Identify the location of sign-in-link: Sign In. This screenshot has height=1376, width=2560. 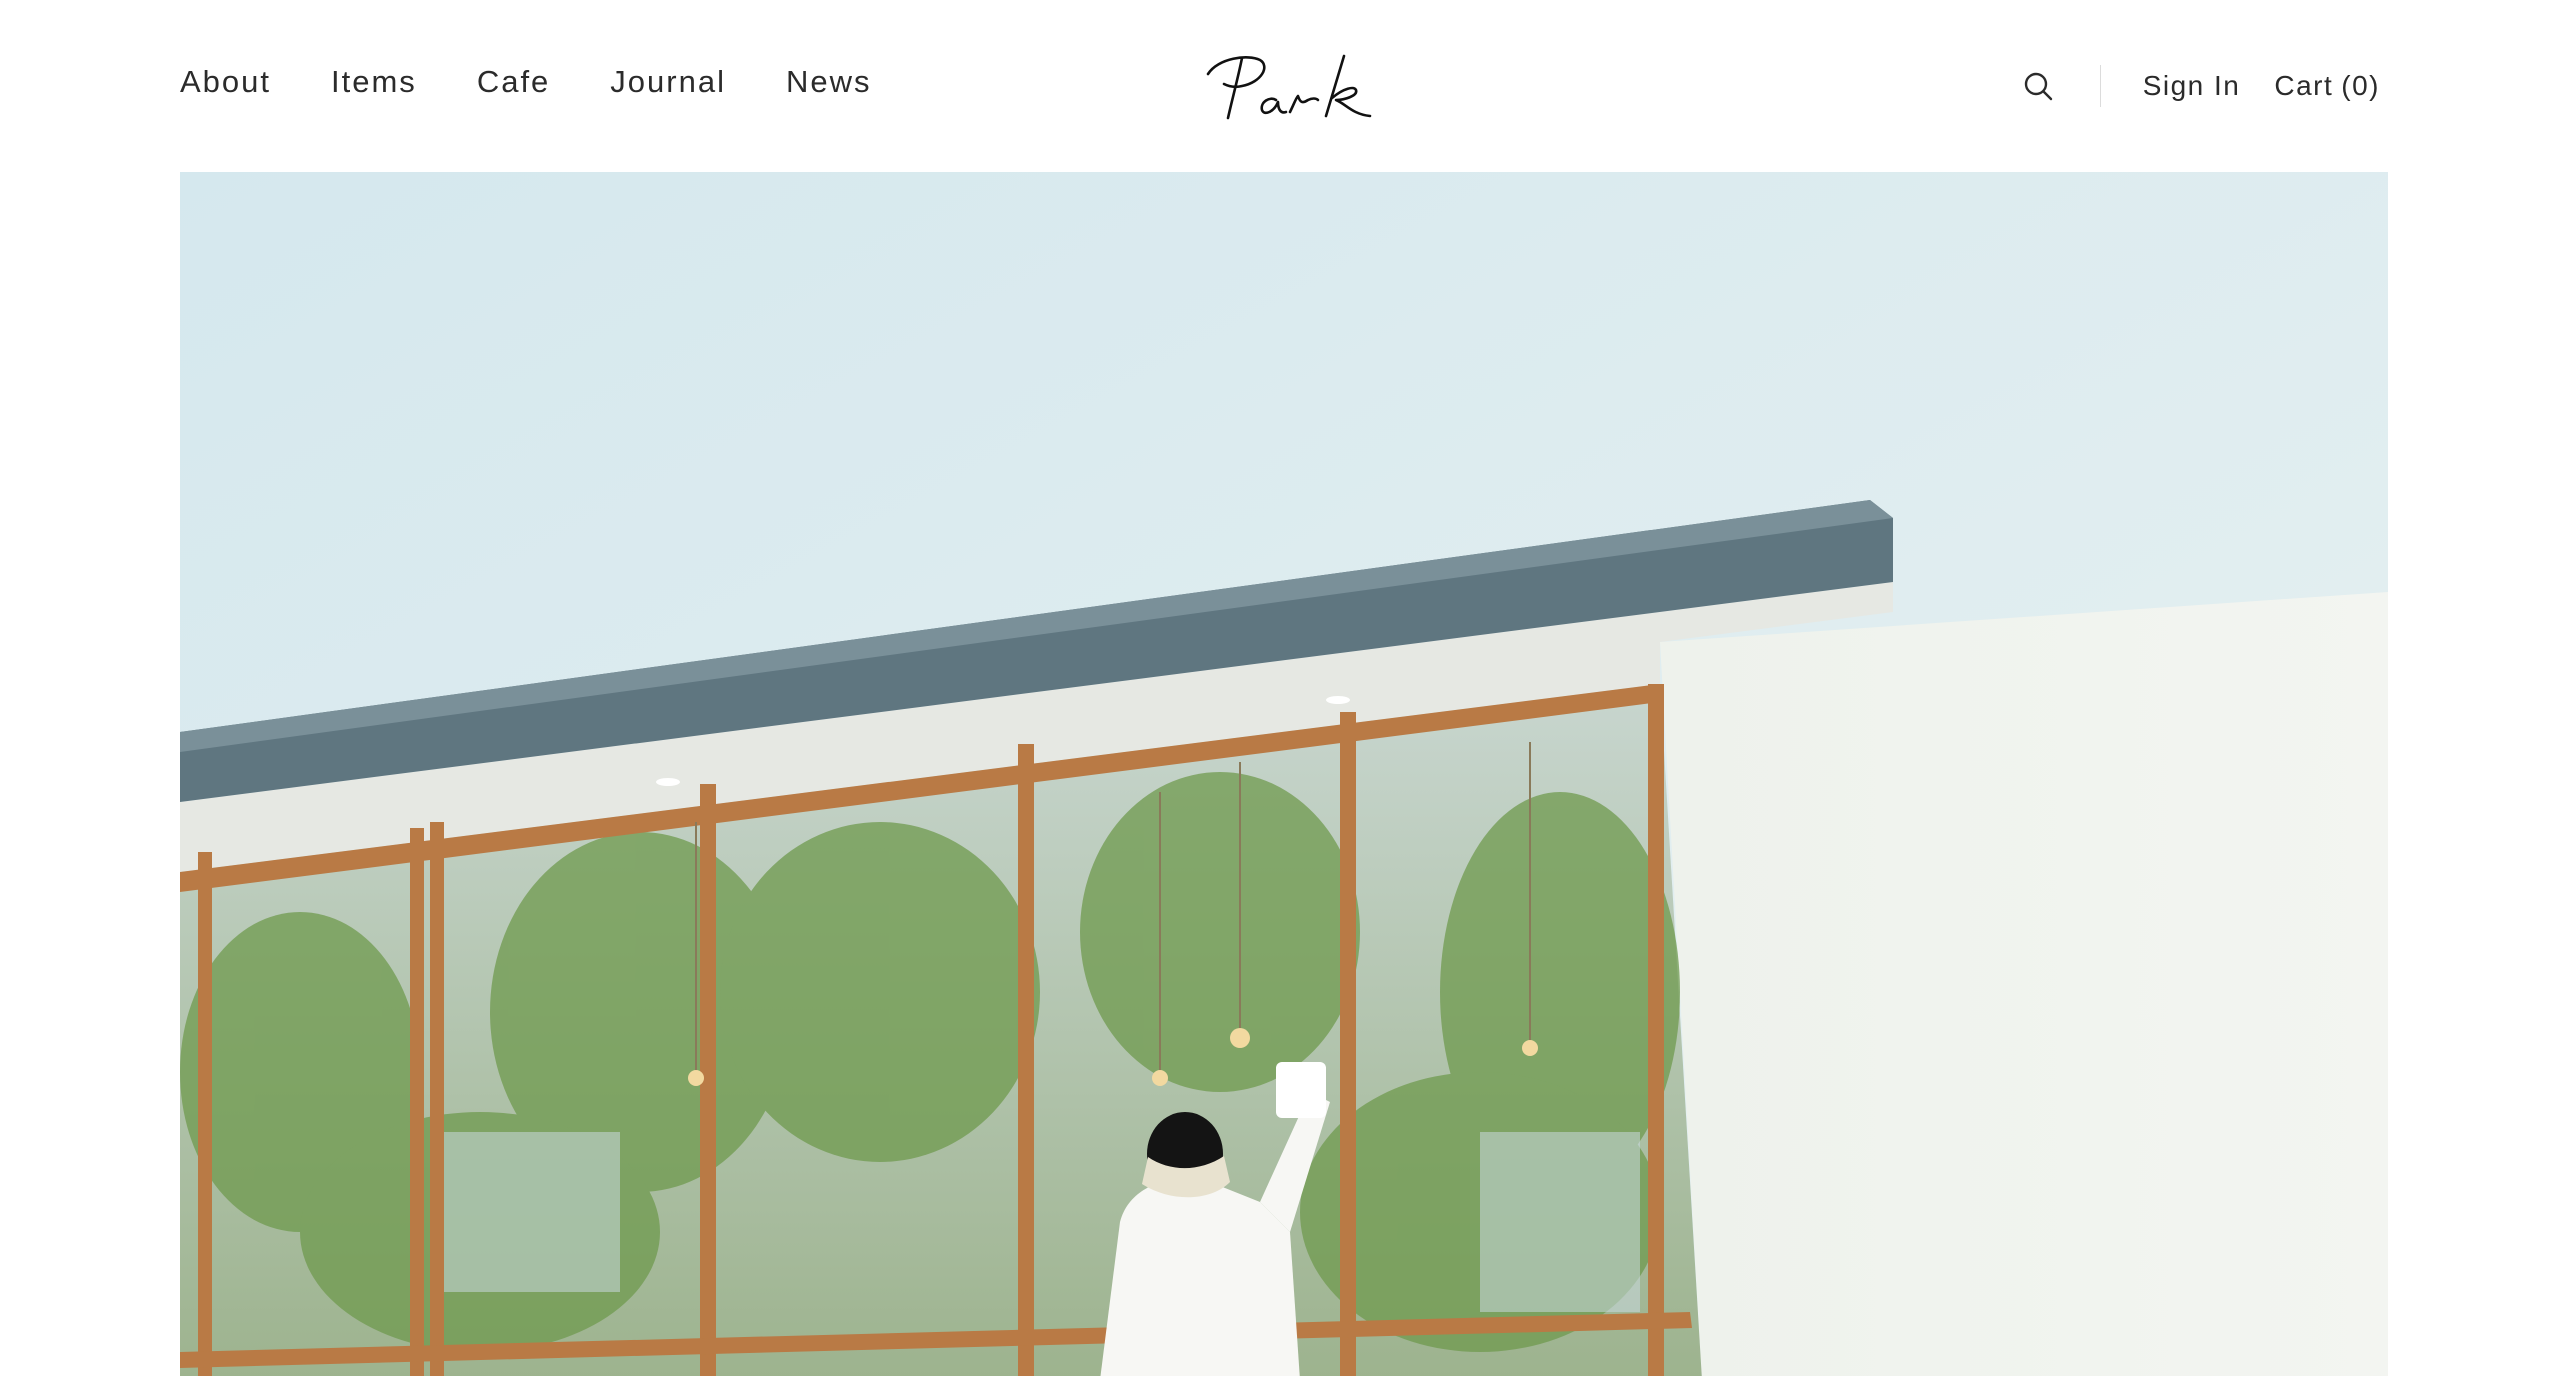
(2192, 86).